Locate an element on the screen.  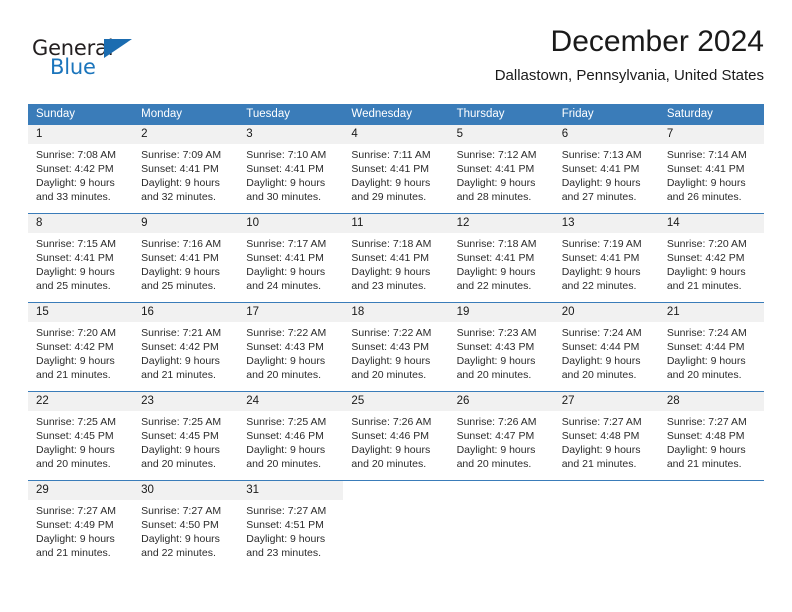
day-detail-line: Sunset: 4:51 PM is located at coordinates (285, 525).